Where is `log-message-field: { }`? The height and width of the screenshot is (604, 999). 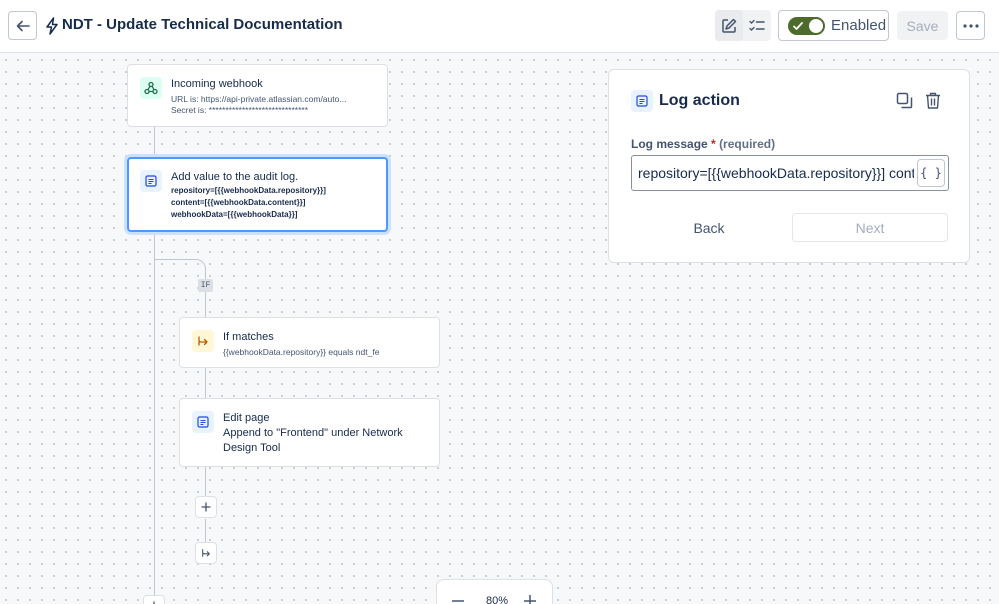
log-message-field: { } is located at coordinates (790, 173).